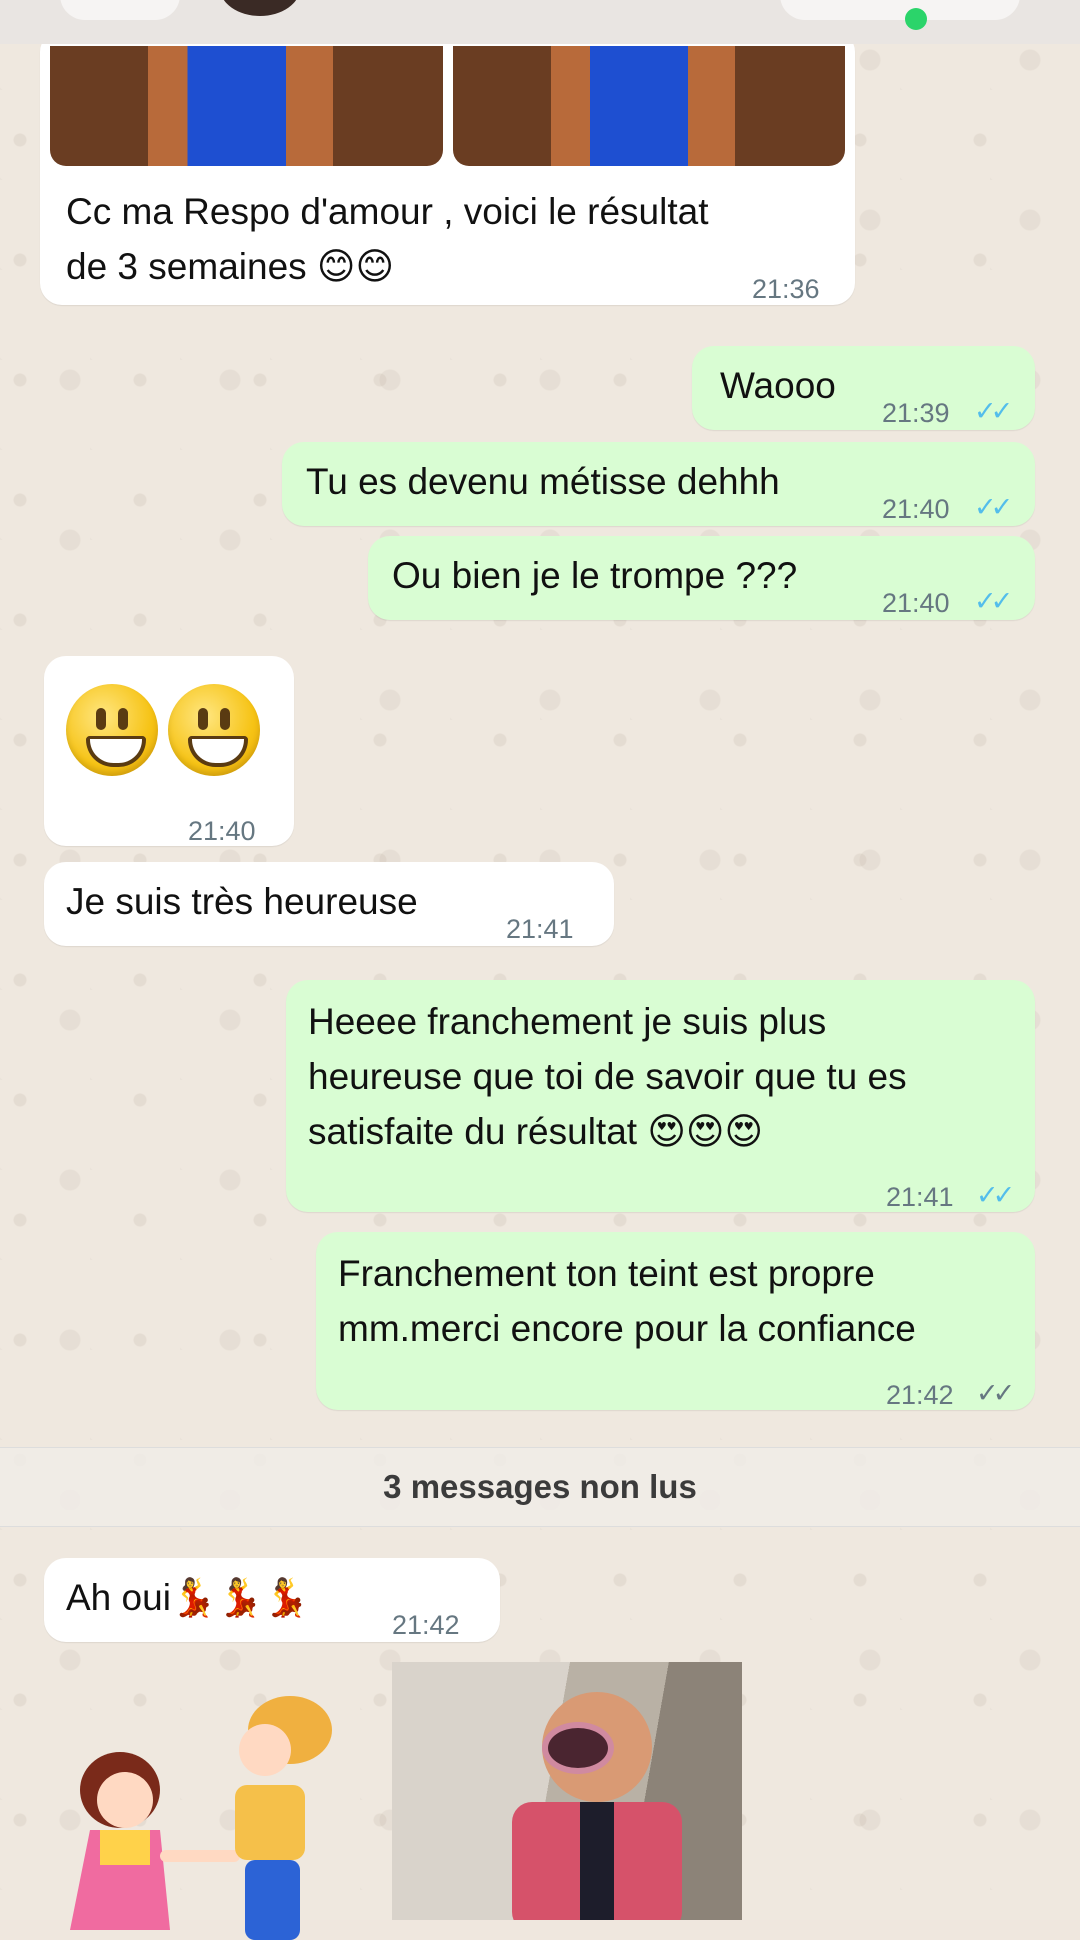 This screenshot has width=1080, height=1940. I want to click on message-text: Tu es devenu métisse dehhh, so click(543, 481).